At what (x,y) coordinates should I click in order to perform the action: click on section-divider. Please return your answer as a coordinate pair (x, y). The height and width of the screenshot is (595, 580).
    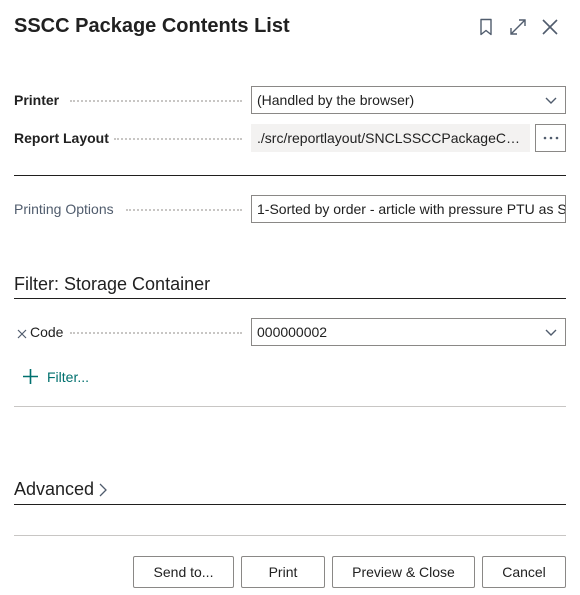
    Looking at the image, I should click on (290, 175).